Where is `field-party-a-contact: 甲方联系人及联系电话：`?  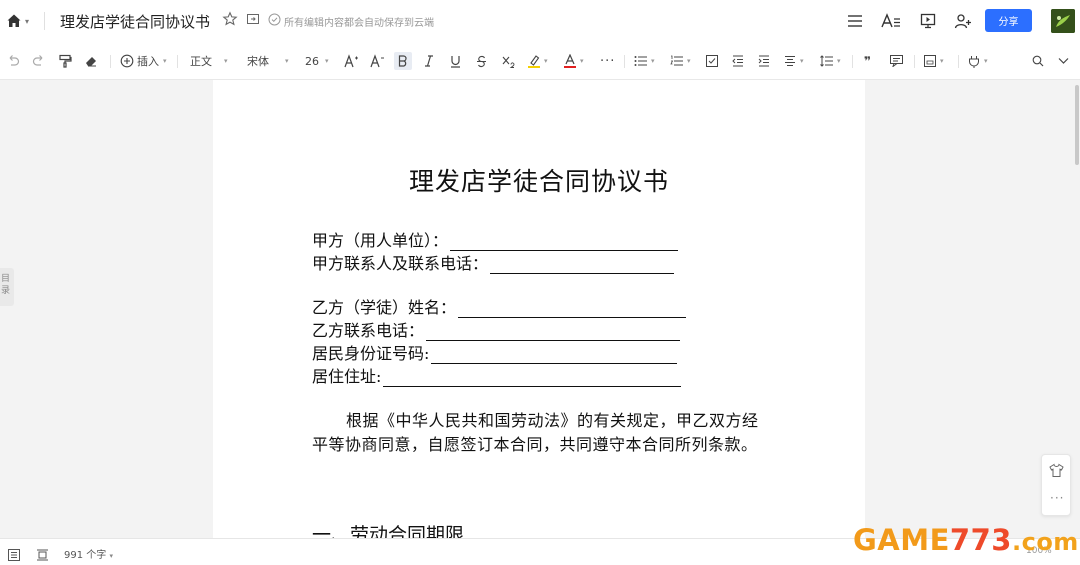 field-party-a-contact: 甲方联系人及联系电话： is located at coordinates (493, 263).